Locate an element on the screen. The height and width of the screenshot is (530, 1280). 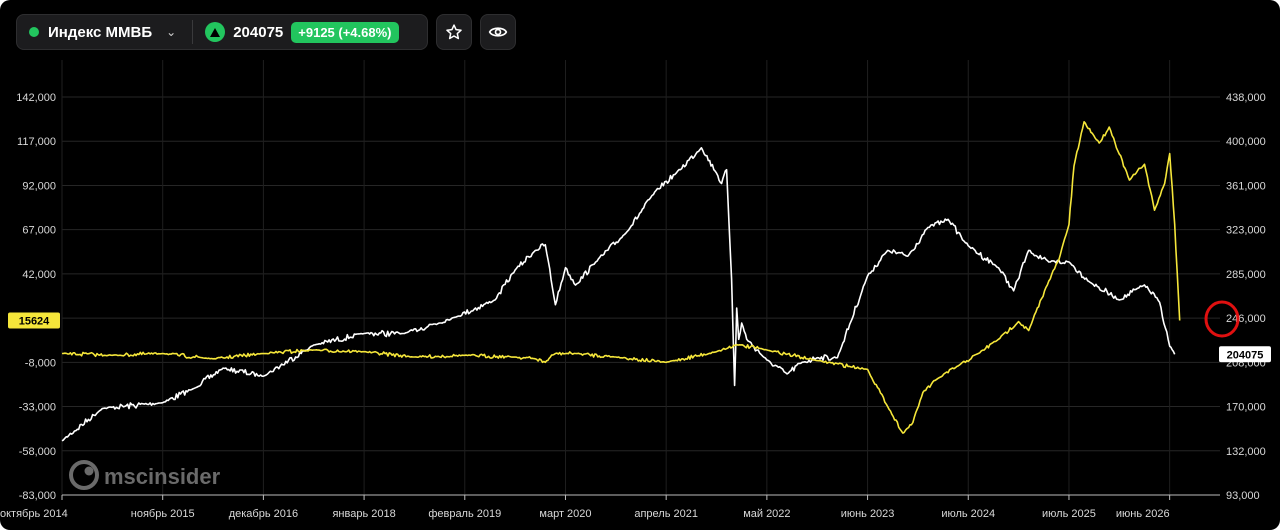
x-axis-tick-label: июнь 2023 is located at coordinates (868, 514).